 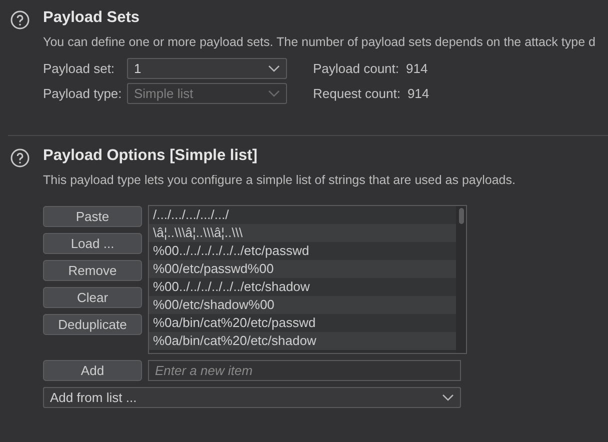 I want to click on field-label: Payload set:, so click(x=79, y=68).